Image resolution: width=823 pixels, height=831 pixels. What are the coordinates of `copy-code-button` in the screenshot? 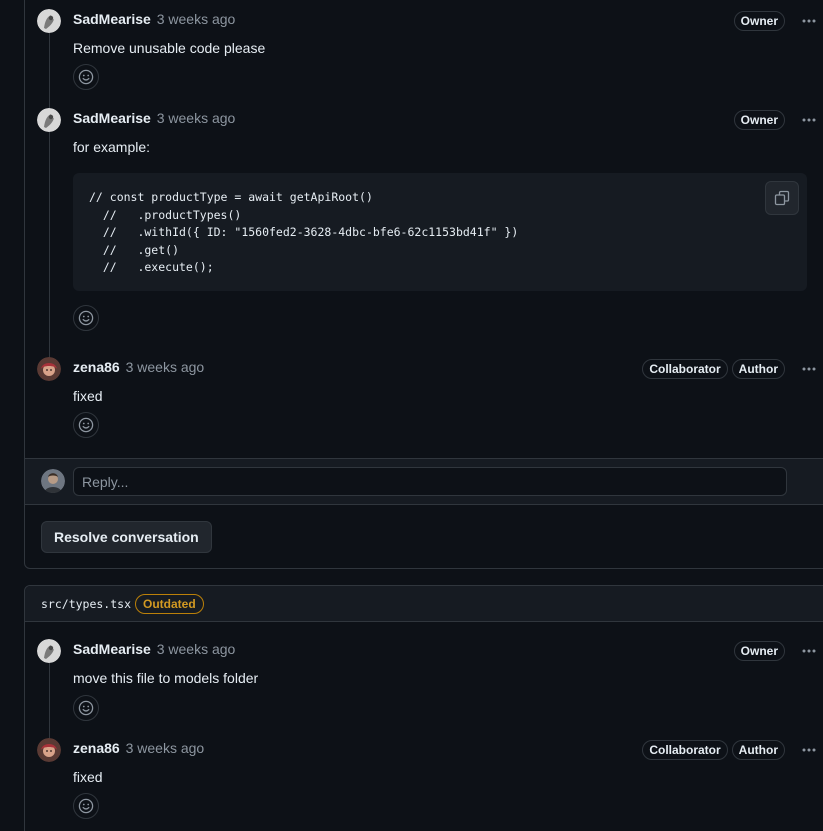 It's located at (782, 198).